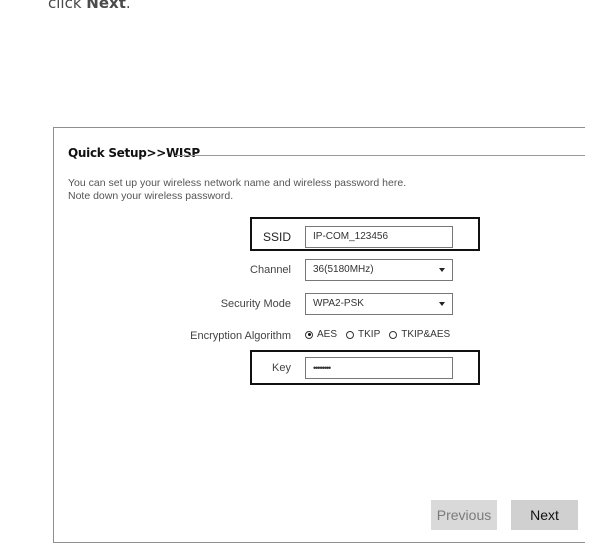 The height and width of the screenshot is (550, 593). Describe the element at coordinates (106, 6) in the screenshot. I see `caption-bold: Next` at that location.